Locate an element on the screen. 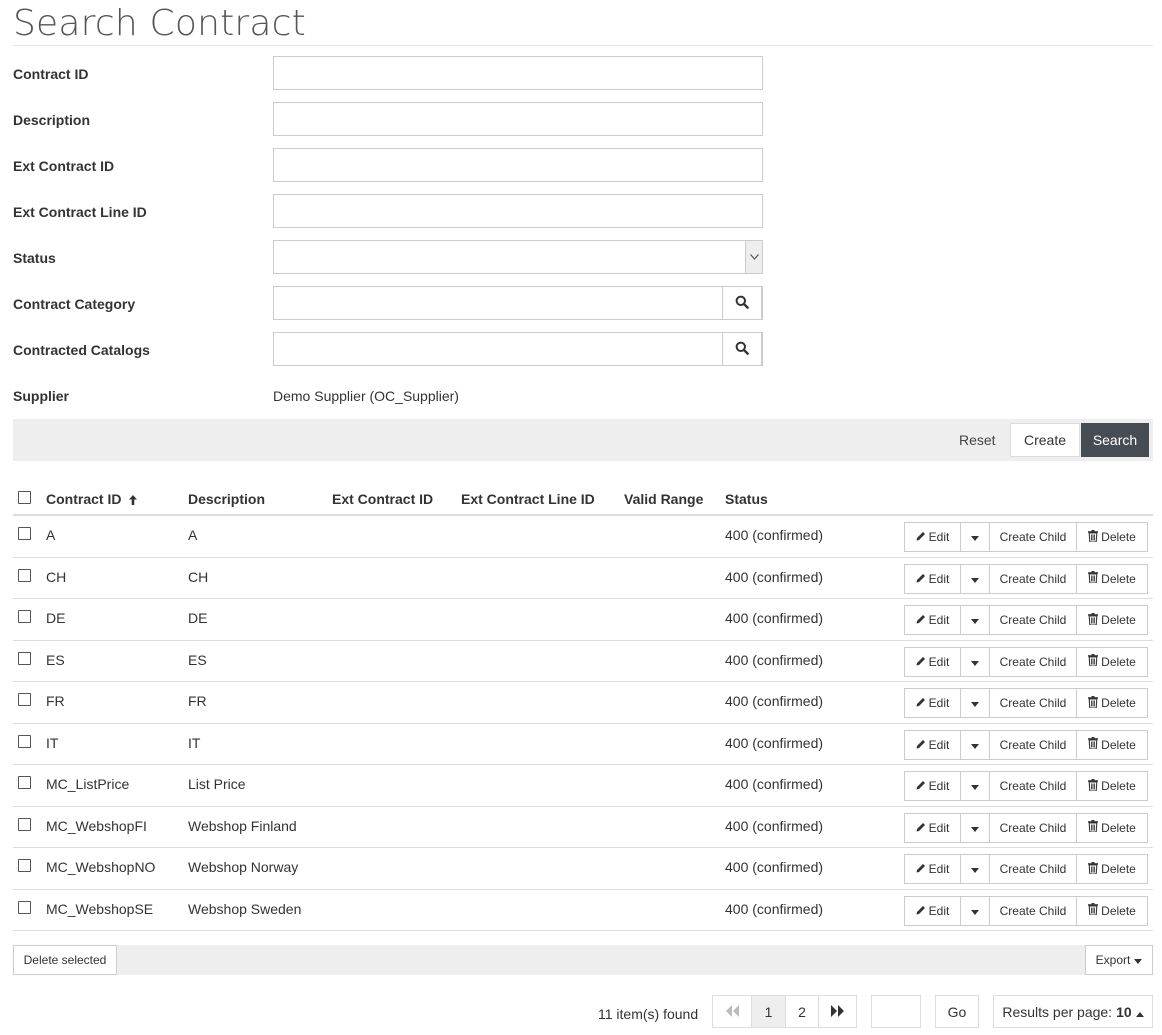 The image size is (1162, 1035). contracted-catalogs-lookup-button is located at coordinates (742, 349).